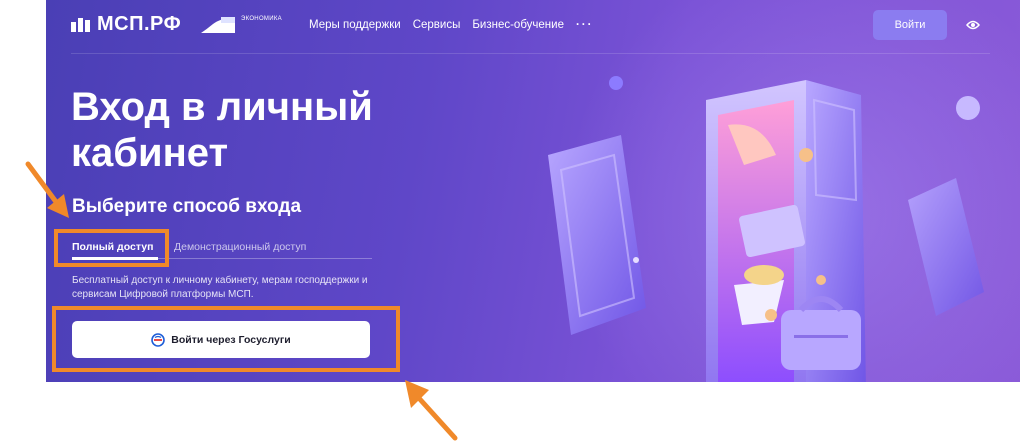 This screenshot has width=1026, height=444. Describe the element at coordinates (222, 130) in the screenshot. I see `page-title: Вход в личный кабинет` at that location.